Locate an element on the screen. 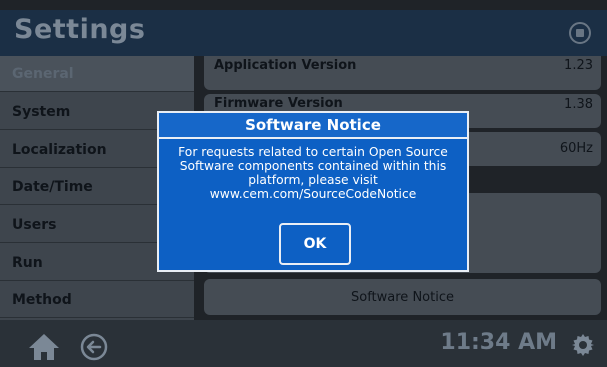 This screenshot has width=607, height=367. dialog-title: Software Notice is located at coordinates (313, 126).